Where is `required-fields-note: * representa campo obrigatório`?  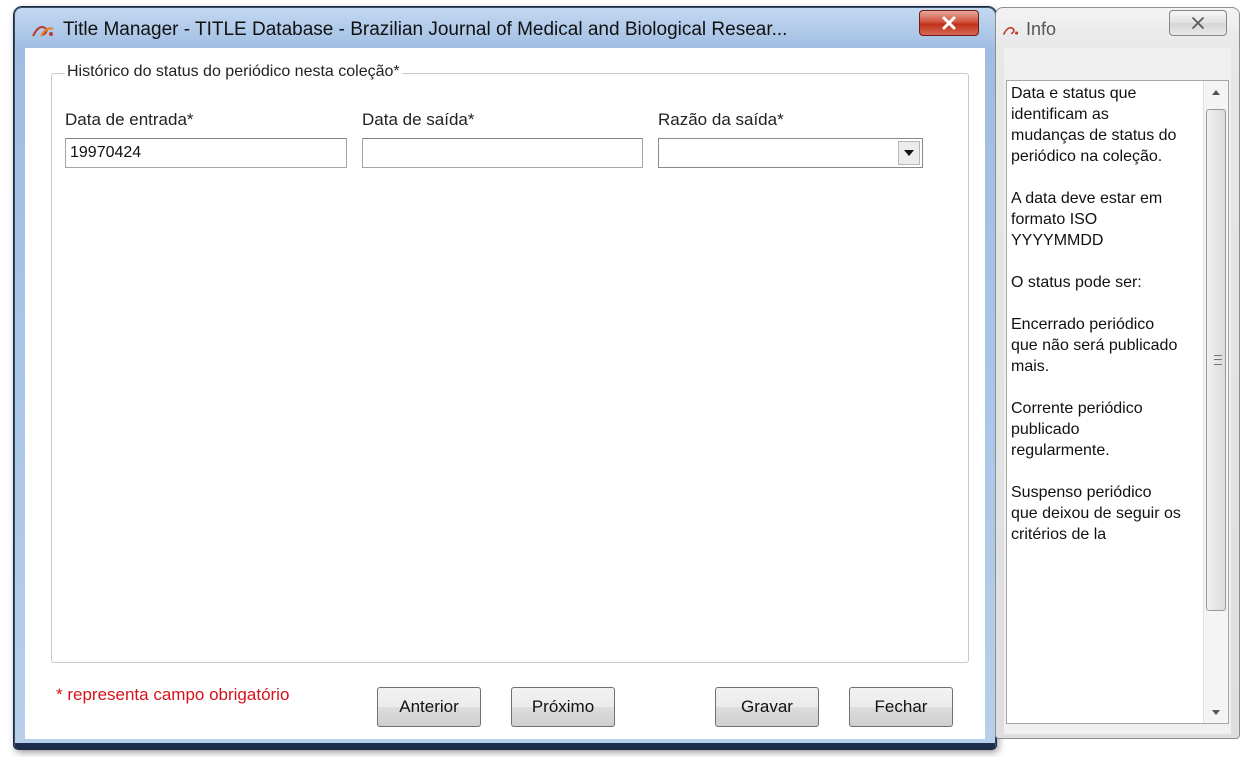 required-fields-note: * representa campo obrigatório is located at coordinates (173, 694).